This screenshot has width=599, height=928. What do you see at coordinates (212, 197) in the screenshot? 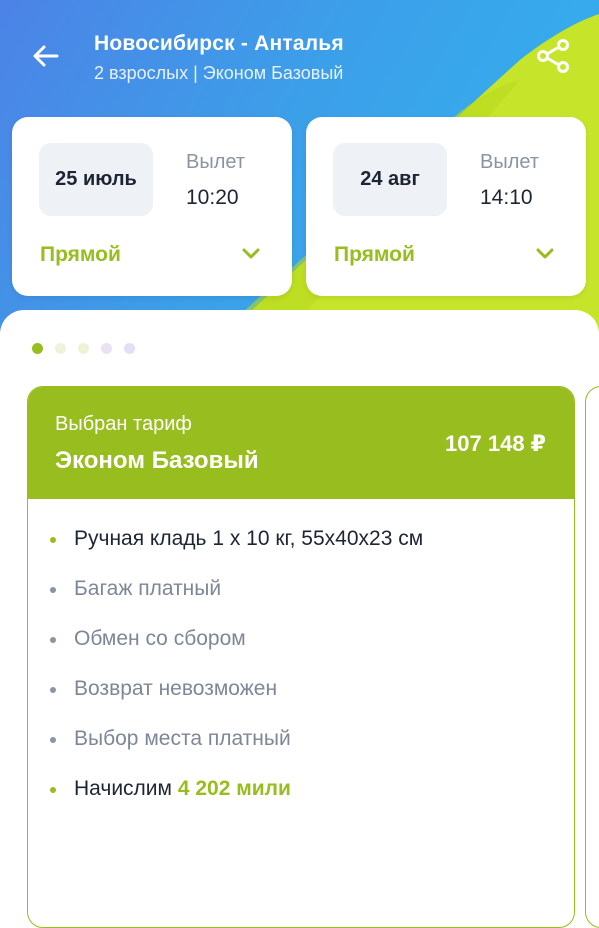
I see `departure-time: 10:20` at bounding box center [212, 197].